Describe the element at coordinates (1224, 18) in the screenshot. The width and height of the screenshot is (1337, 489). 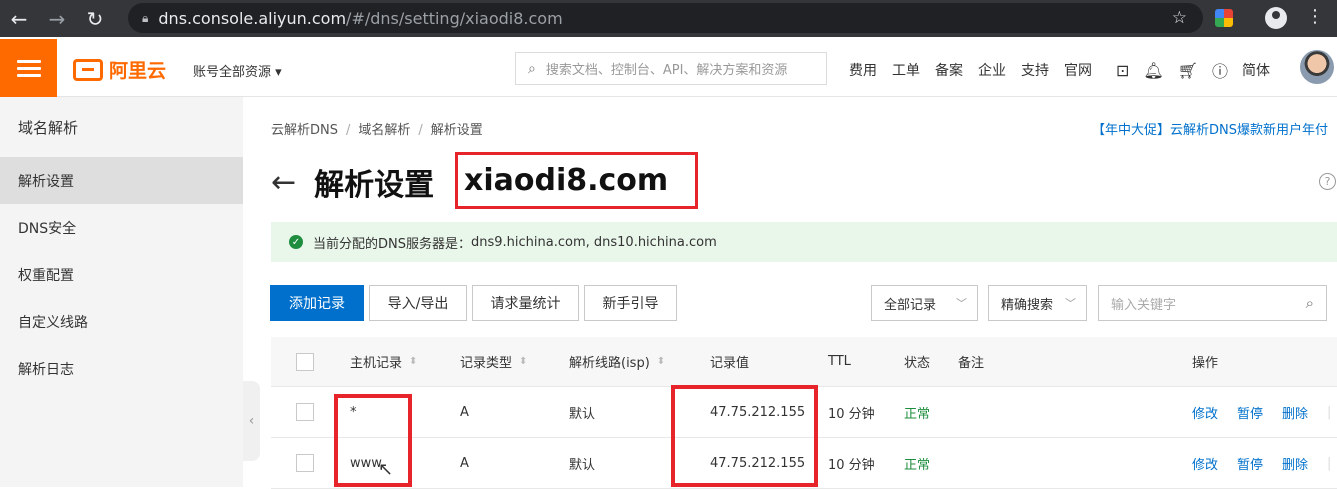
I see `extension-icon` at that location.